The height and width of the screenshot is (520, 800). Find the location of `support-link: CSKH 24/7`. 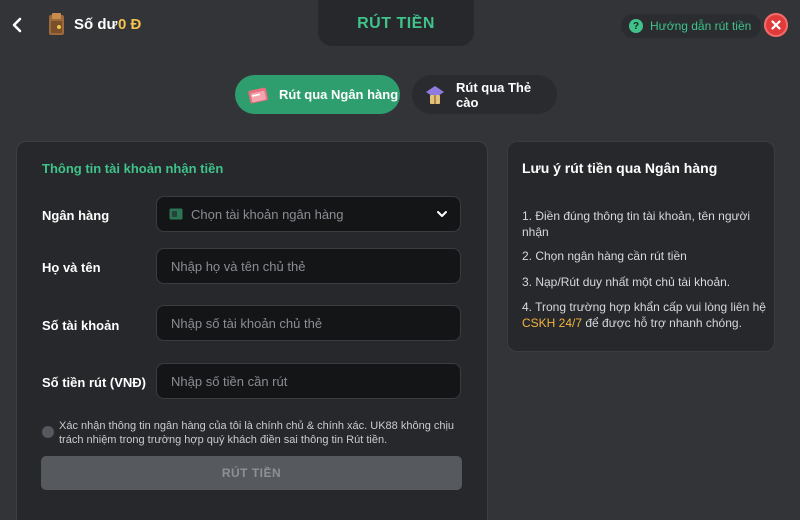

support-link: CSKH 24/7 is located at coordinates (552, 323).